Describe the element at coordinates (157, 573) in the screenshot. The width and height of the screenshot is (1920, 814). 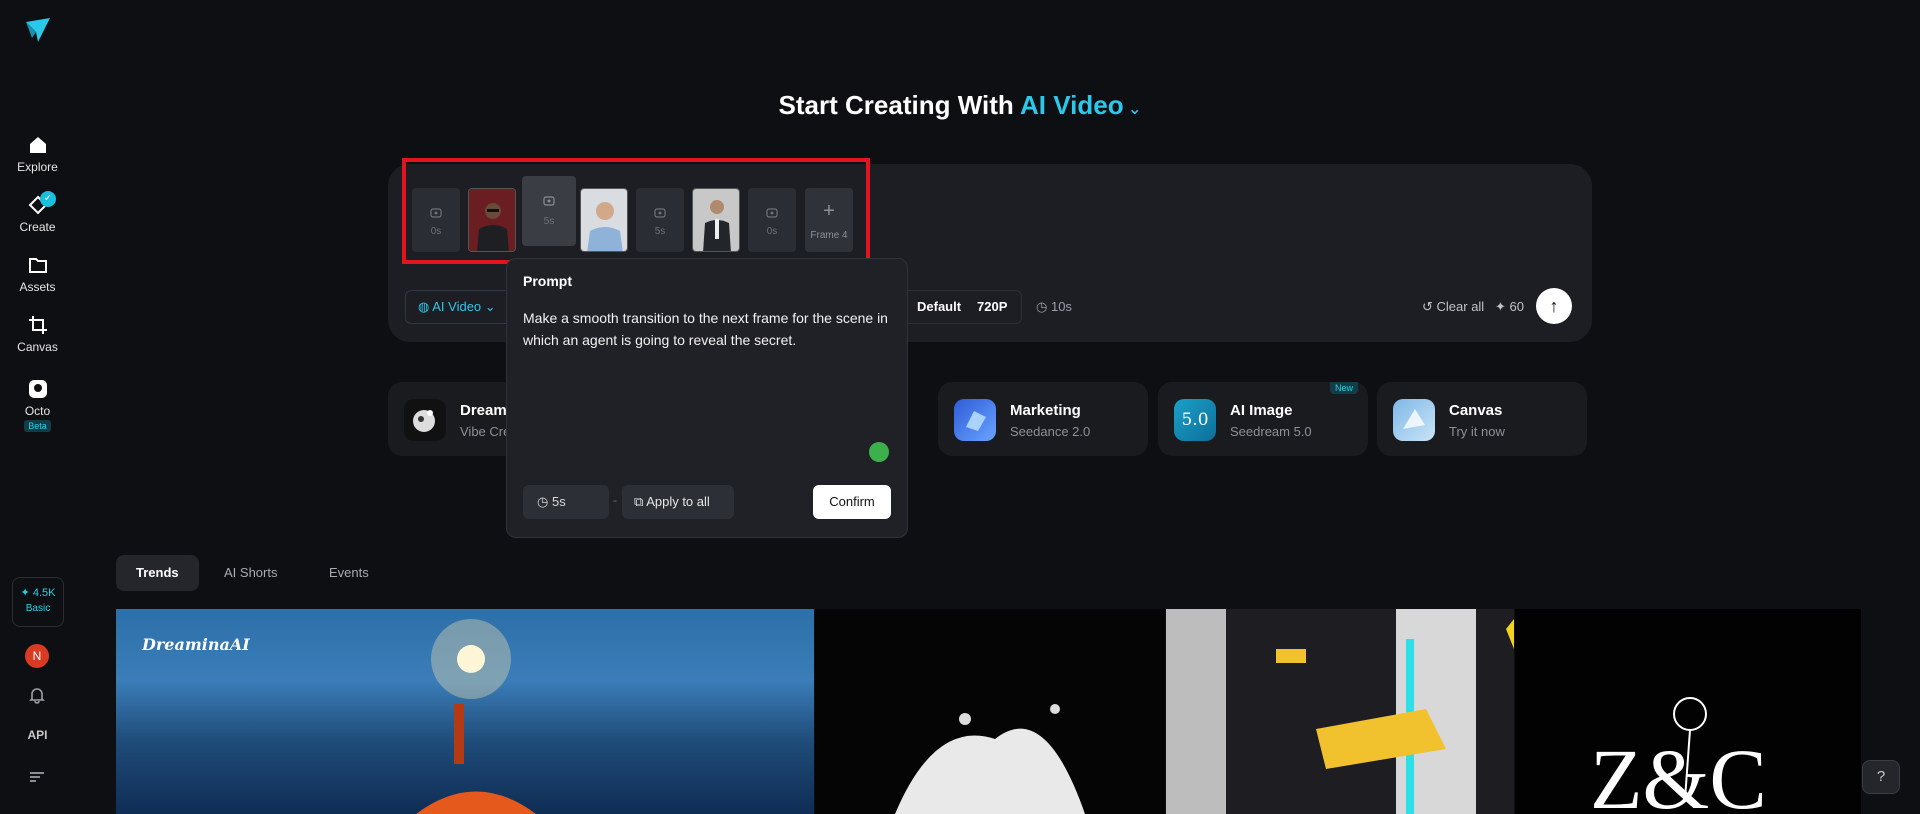
I see `tab-trends: Trends` at that location.